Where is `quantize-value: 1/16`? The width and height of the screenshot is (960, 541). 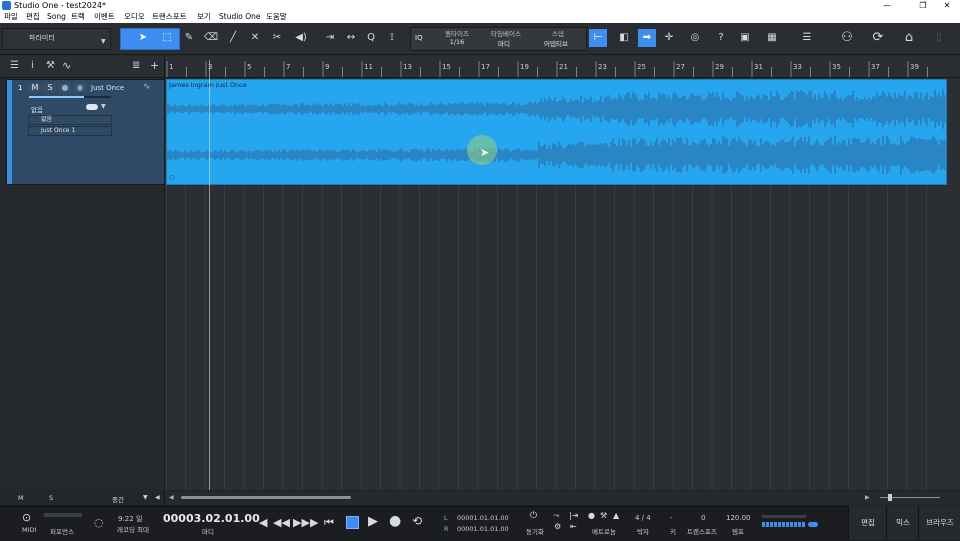
quantize-value: 1/16 is located at coordinates (457, 42).